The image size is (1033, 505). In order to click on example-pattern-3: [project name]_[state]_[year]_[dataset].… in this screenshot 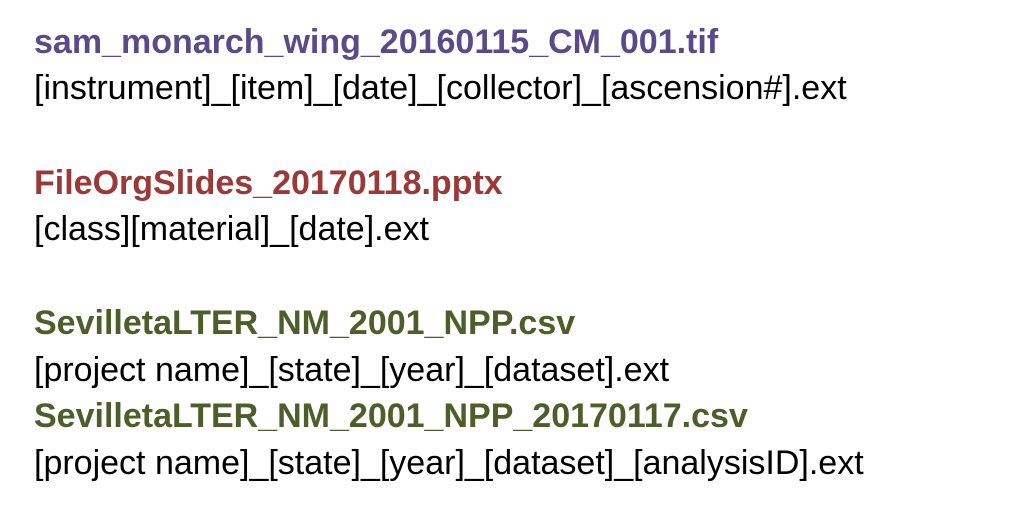, I will do `click(352, 370)`.